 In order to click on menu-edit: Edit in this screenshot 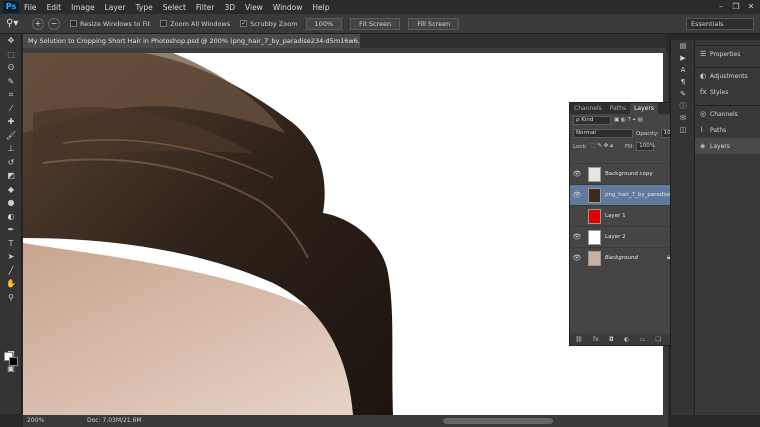, I will do `click(54, 7)`.